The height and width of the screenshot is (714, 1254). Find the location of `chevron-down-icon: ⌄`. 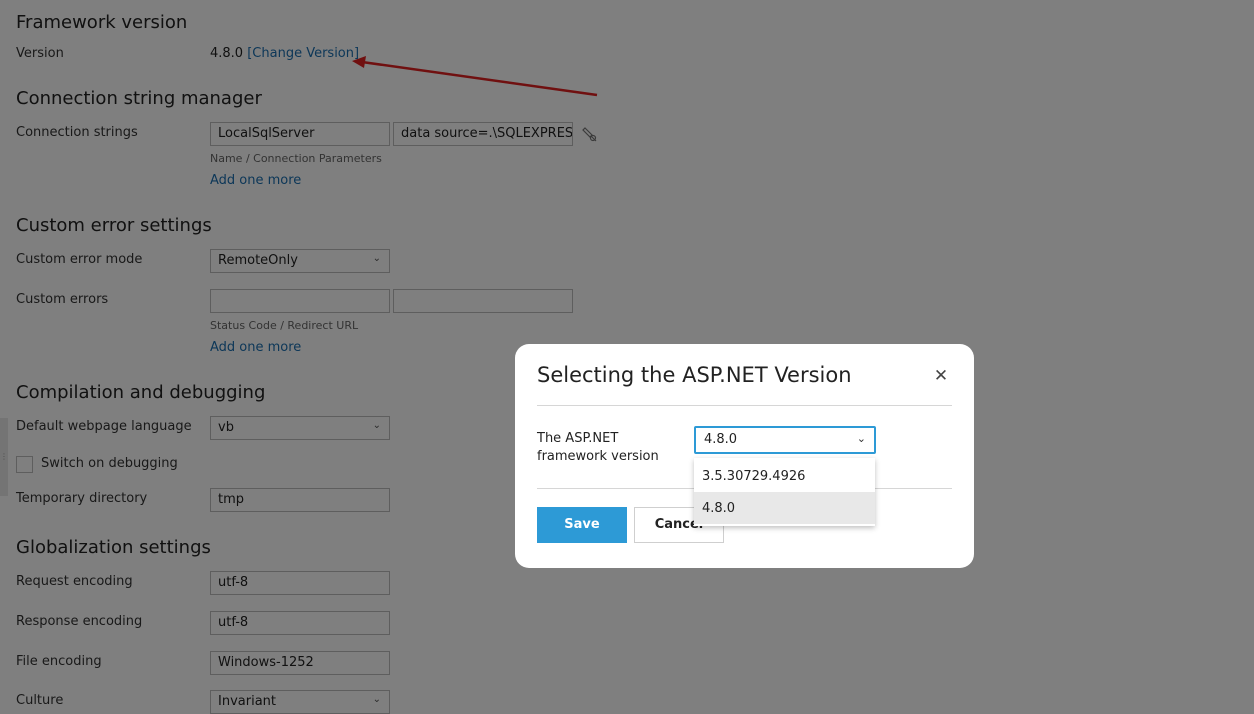

chevron-down-icon: ⌄ is located at coordinates (861, 438).